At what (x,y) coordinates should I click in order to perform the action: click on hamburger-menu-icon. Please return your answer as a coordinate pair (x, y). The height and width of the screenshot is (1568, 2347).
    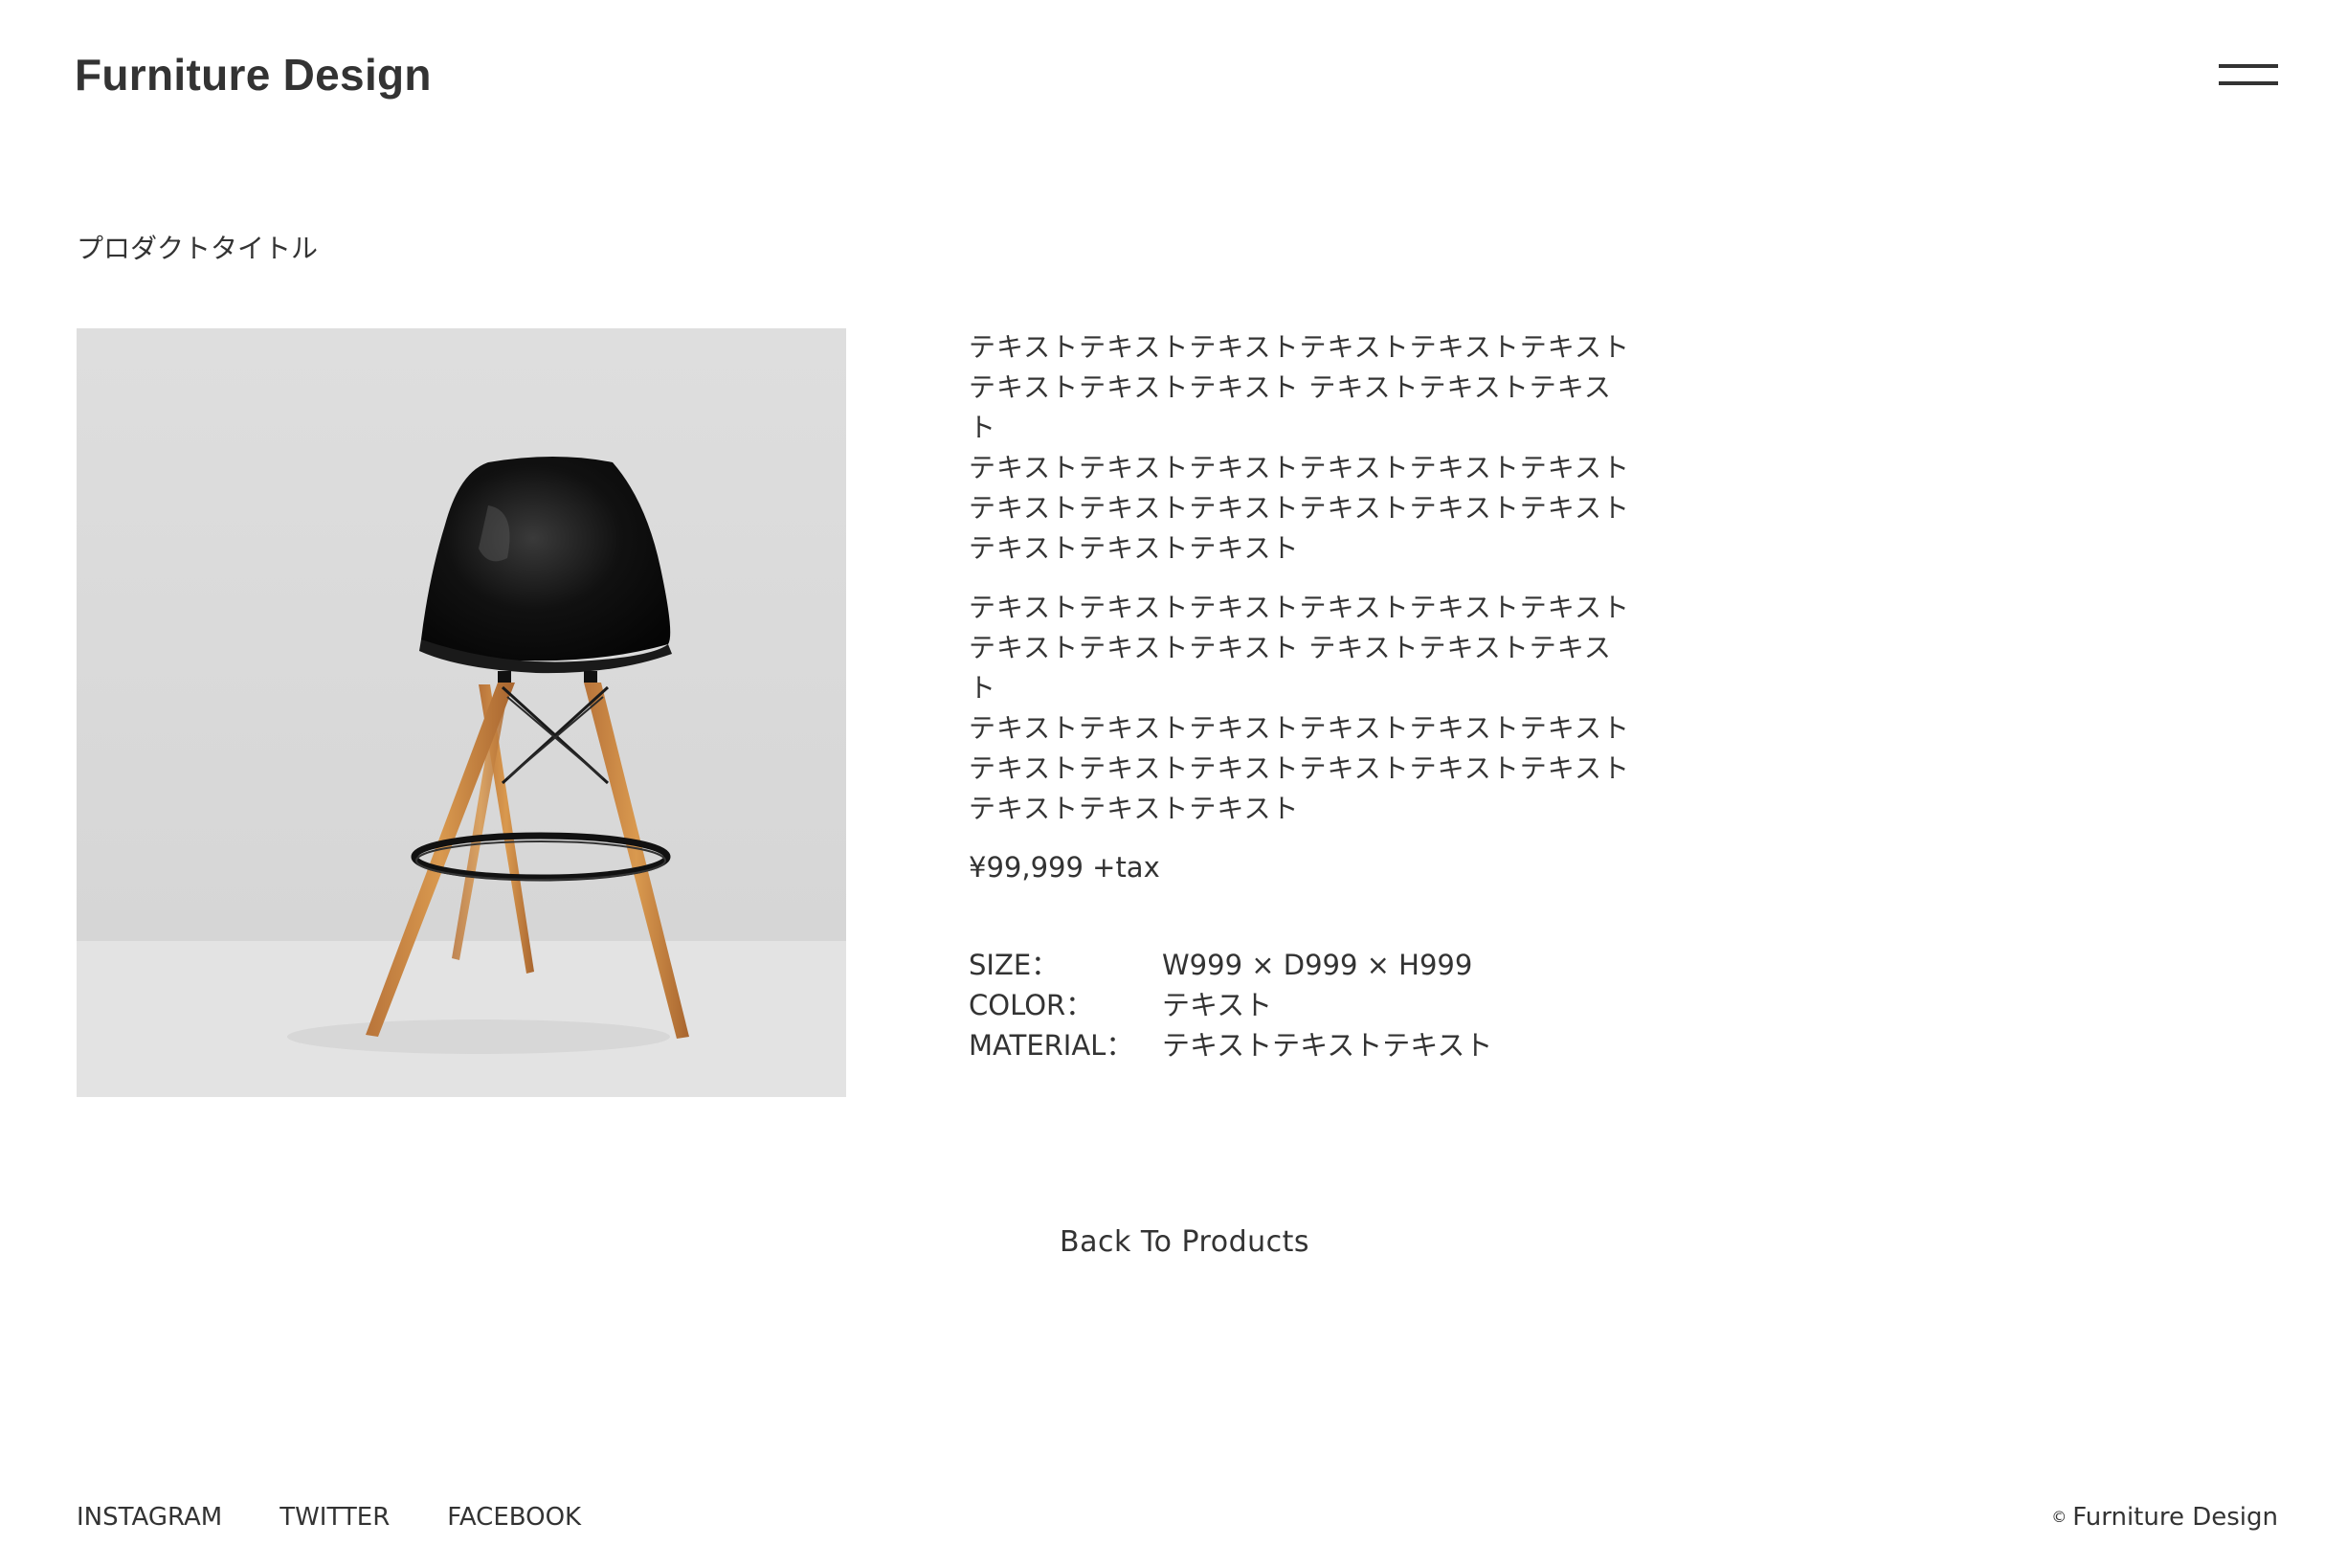
    Looking at the image, I should click on (2248, 76).